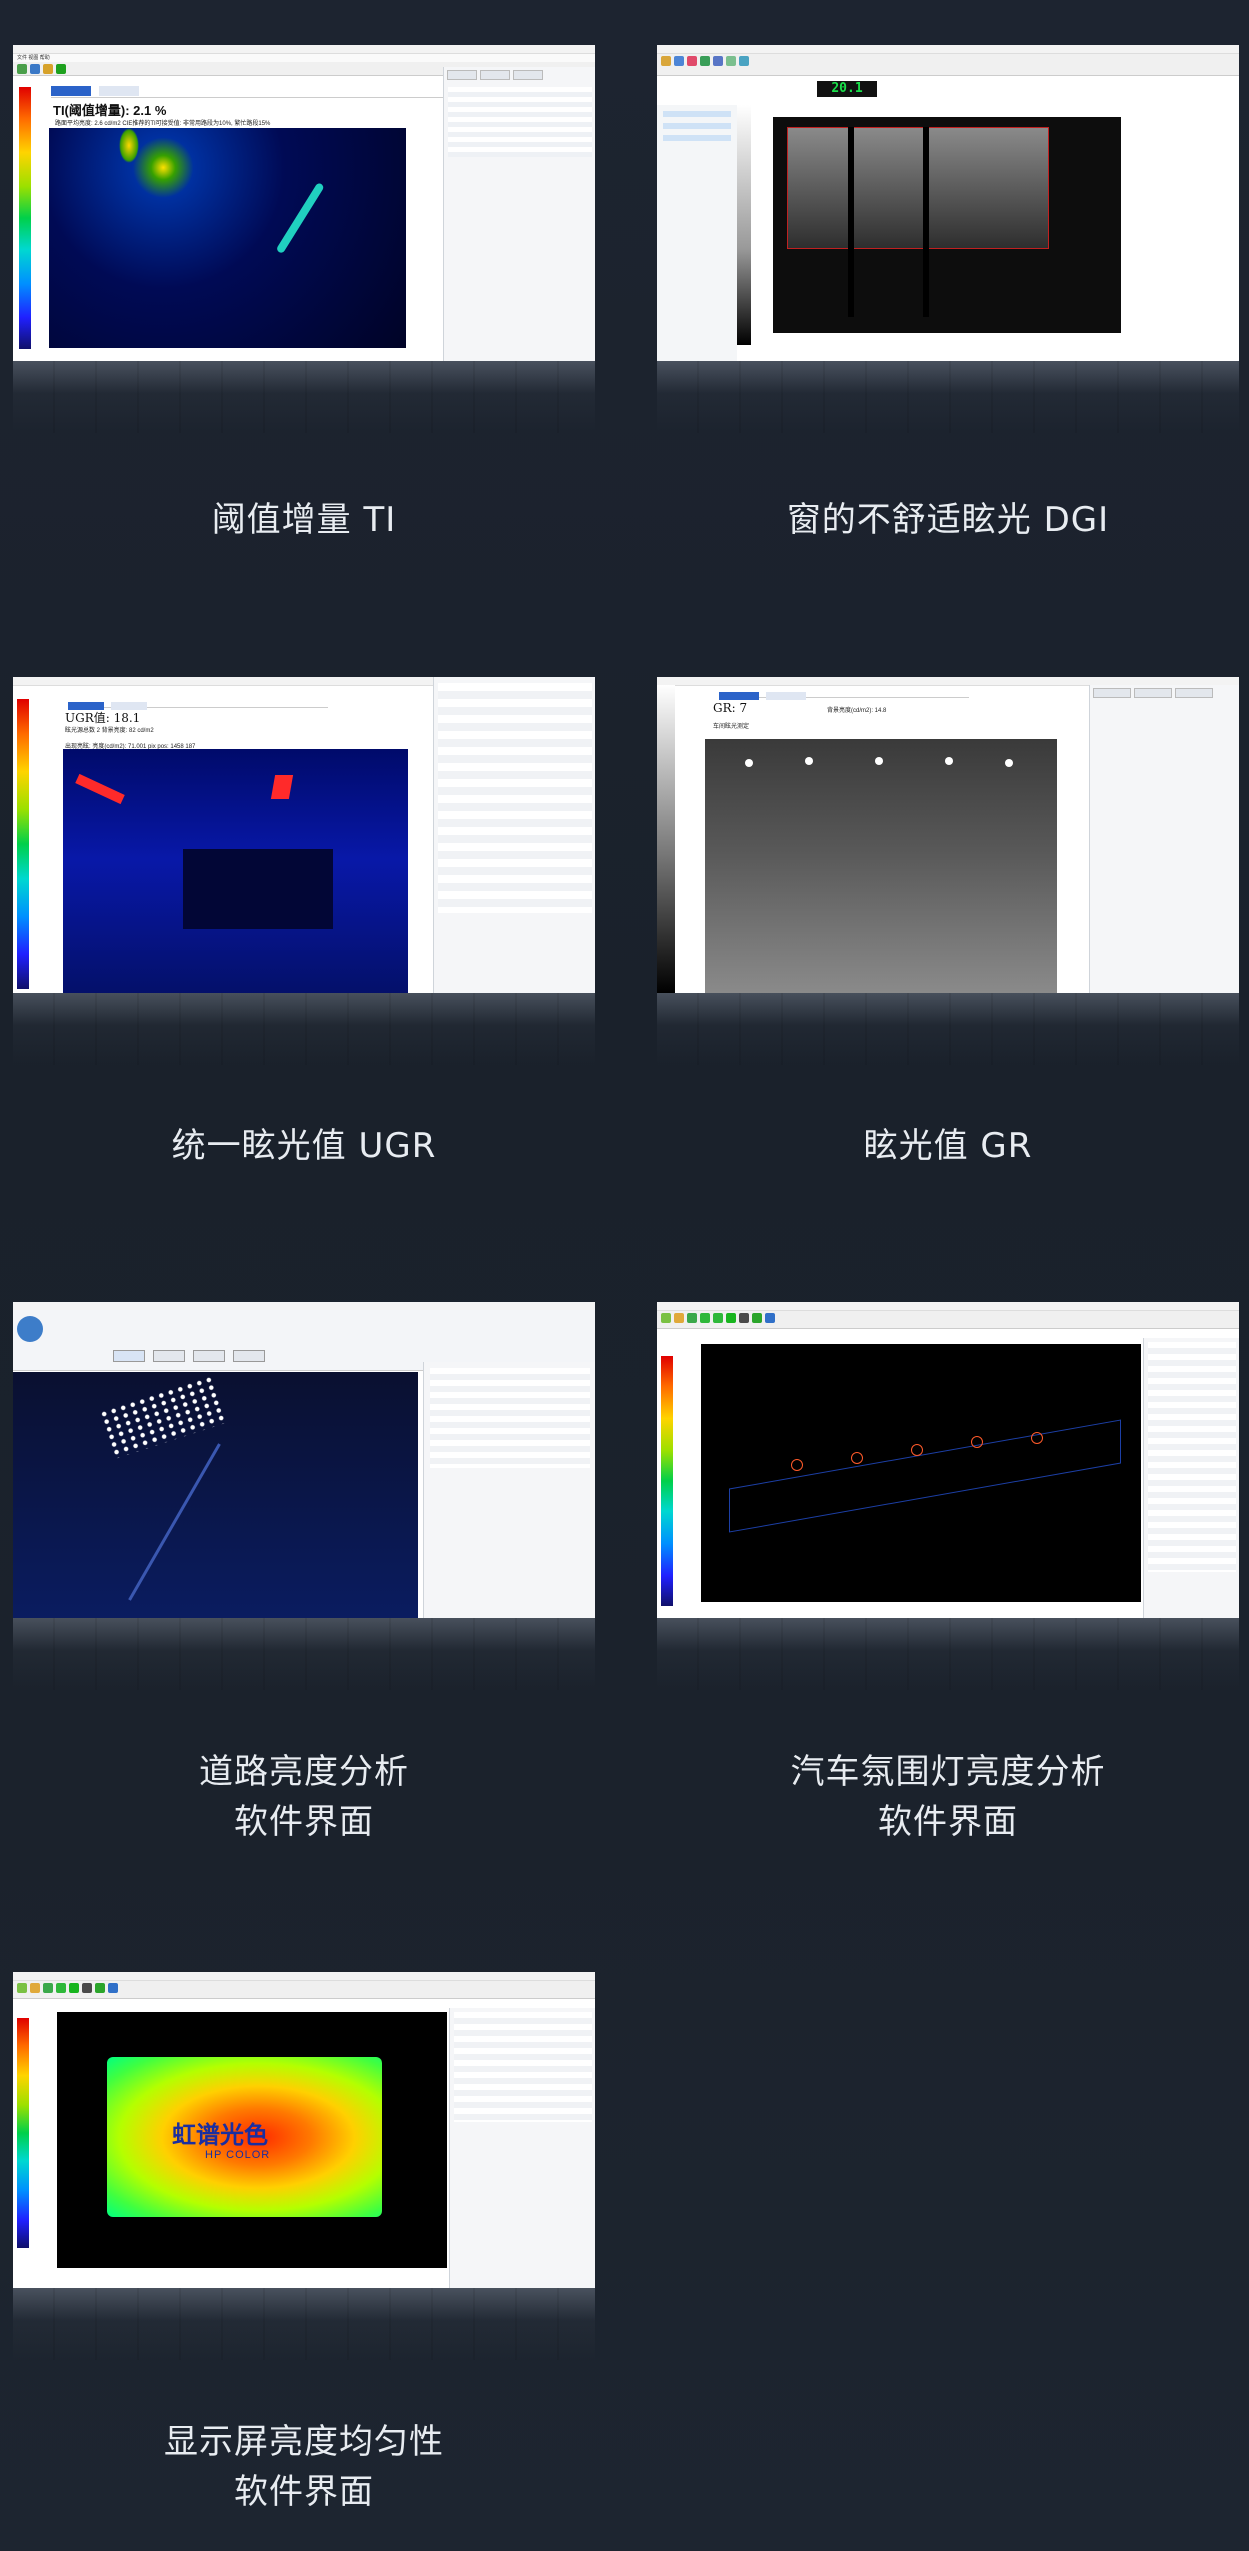  Describe the element at coordinates (30, 1329) in the screenshot. I see `logo-icon` at that location.